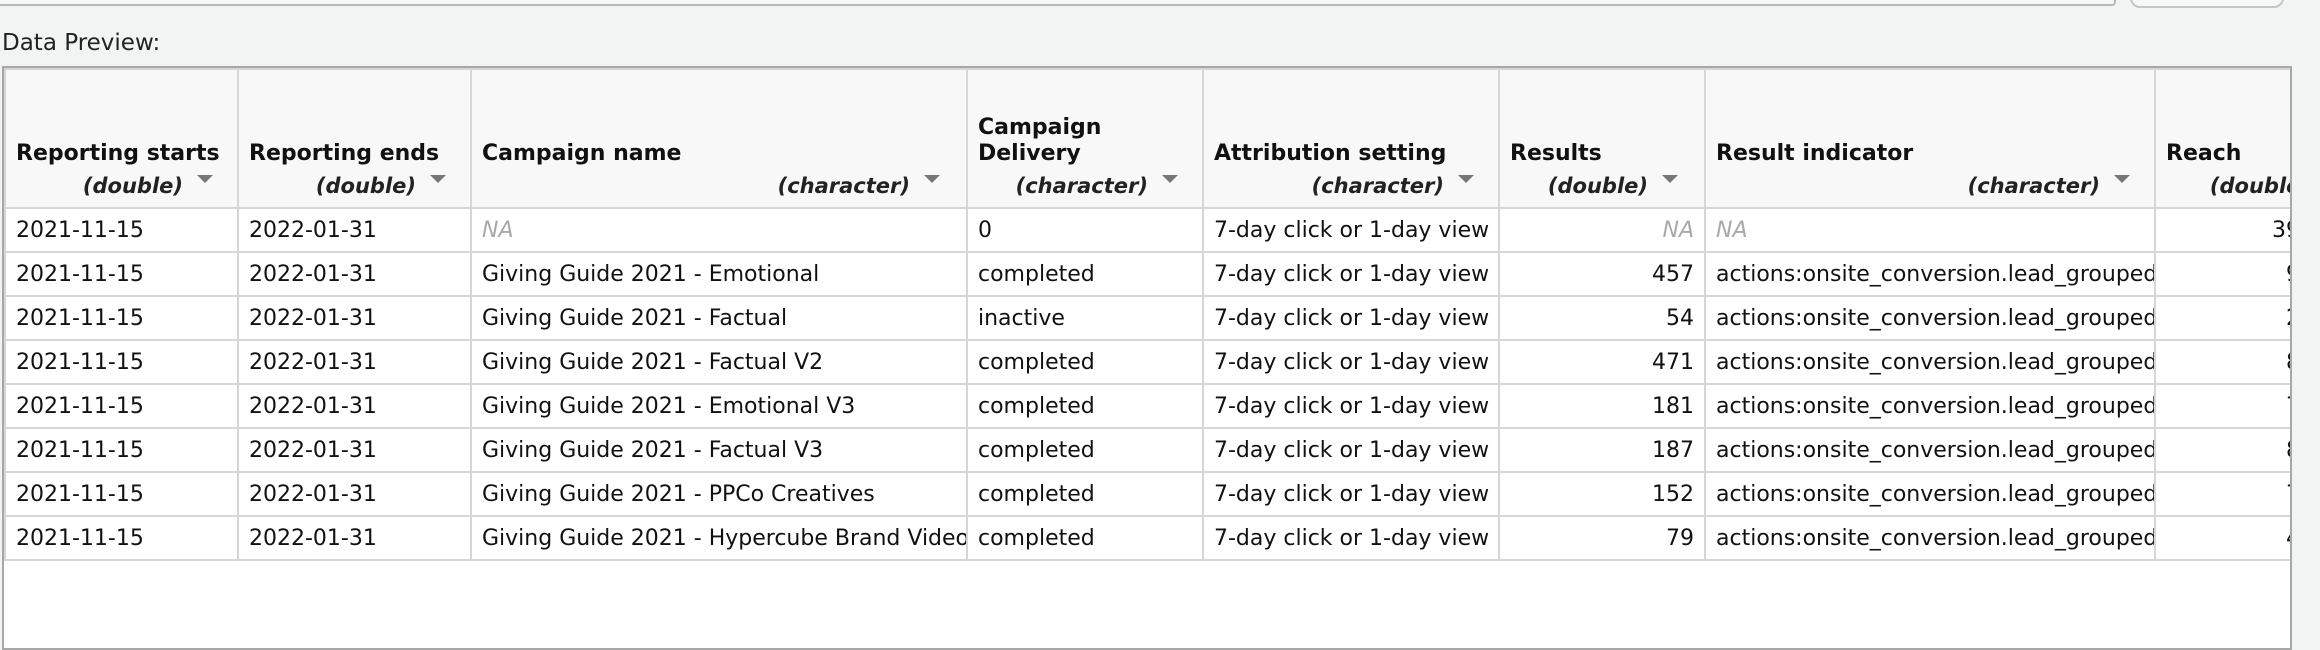  I want to click on table-cell: 181, so click(1602, 406).